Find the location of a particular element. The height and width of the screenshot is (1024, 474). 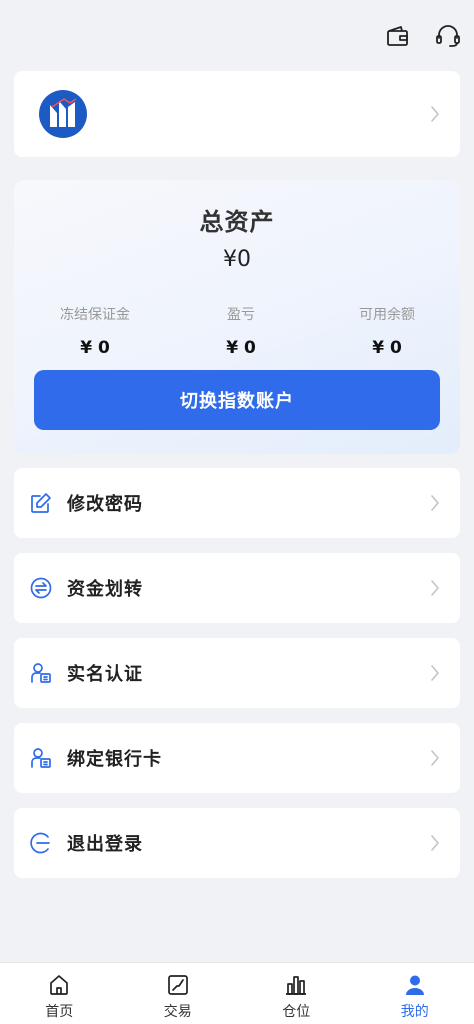

switch-index-account-button: 切换指数账户 is located at coordinates (237, 400).